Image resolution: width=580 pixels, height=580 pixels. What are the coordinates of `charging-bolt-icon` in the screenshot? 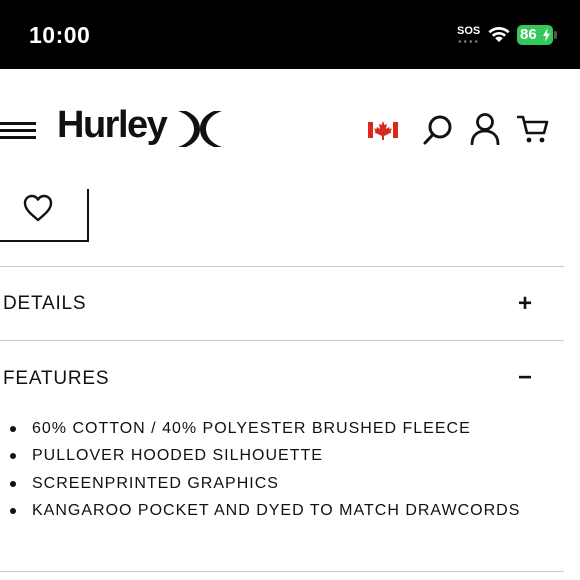 It's located at (546, 35).